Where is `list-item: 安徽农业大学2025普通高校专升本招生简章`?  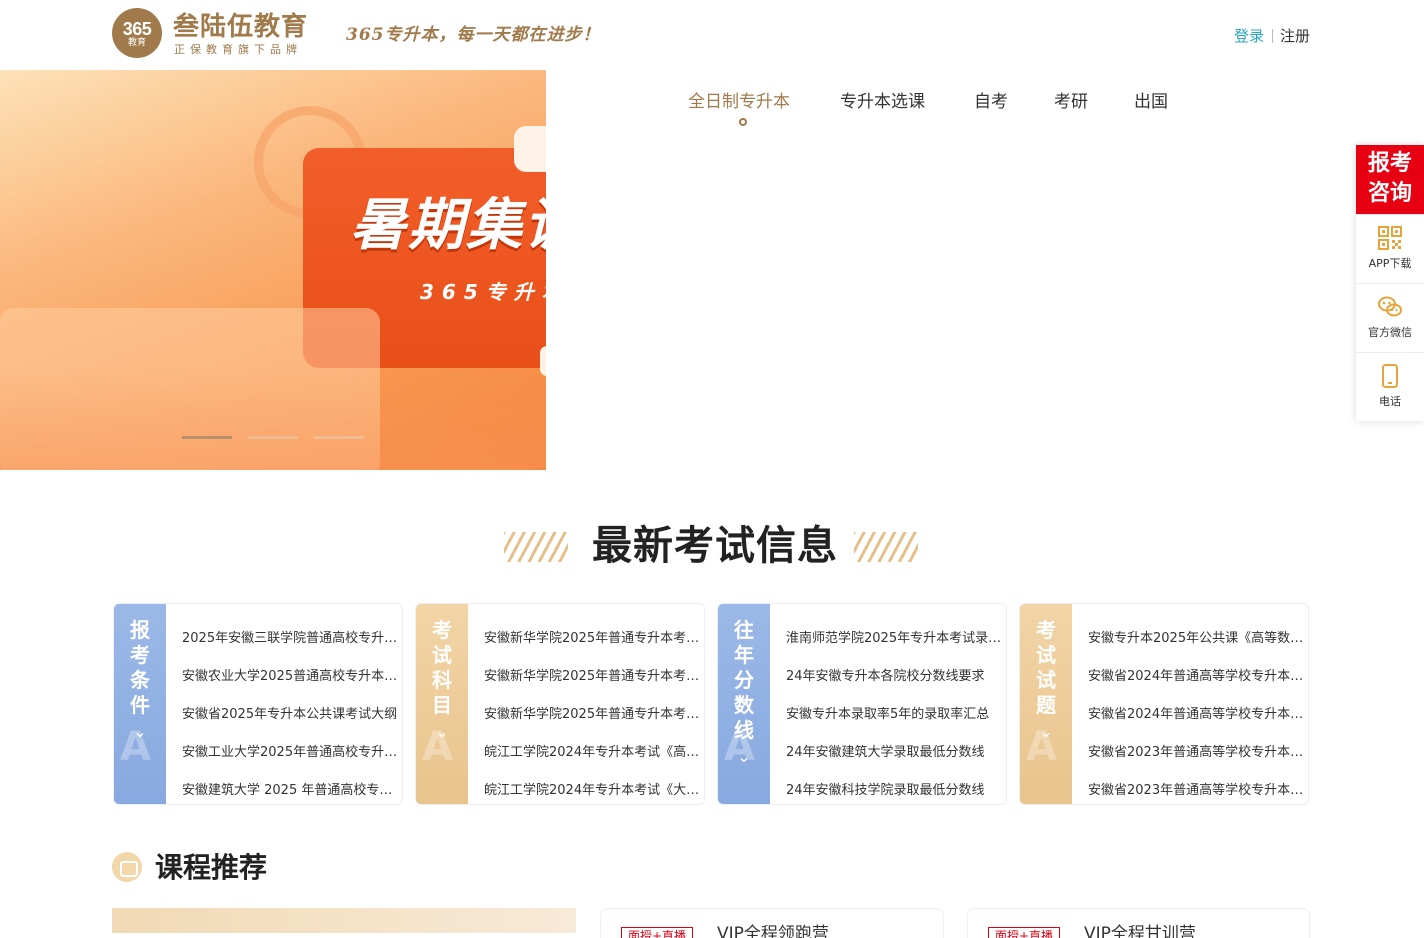
list-item: 安徽农业大学2025普通高校专升本招生简章 is located at coordinates (291, 677).